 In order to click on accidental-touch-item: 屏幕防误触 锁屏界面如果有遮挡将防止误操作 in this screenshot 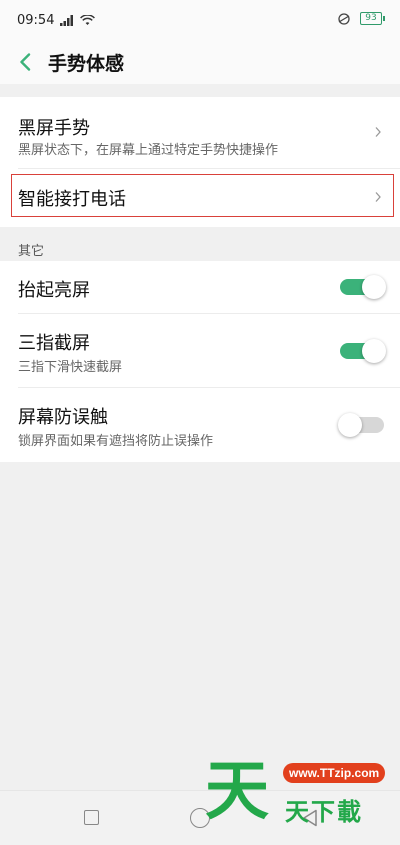, I will do `click(200, 425)`.